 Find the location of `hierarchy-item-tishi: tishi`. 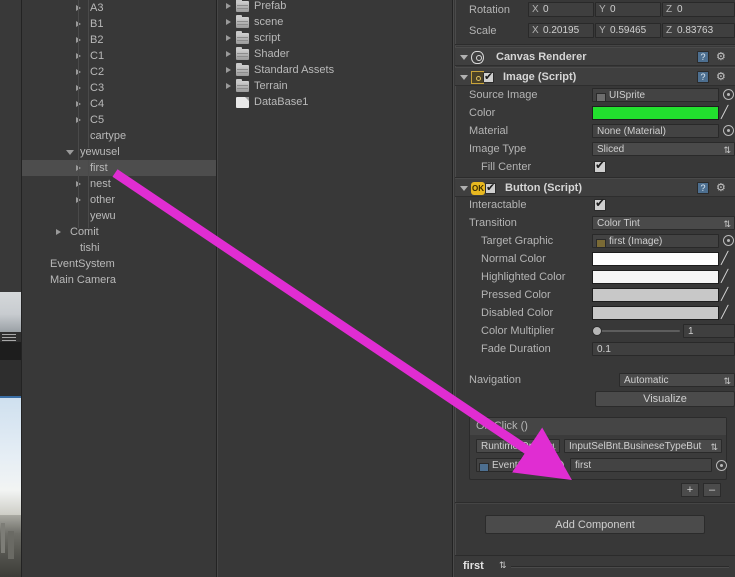

hierarchy-item-tishi: tishi is located at coordinates (119, 248).